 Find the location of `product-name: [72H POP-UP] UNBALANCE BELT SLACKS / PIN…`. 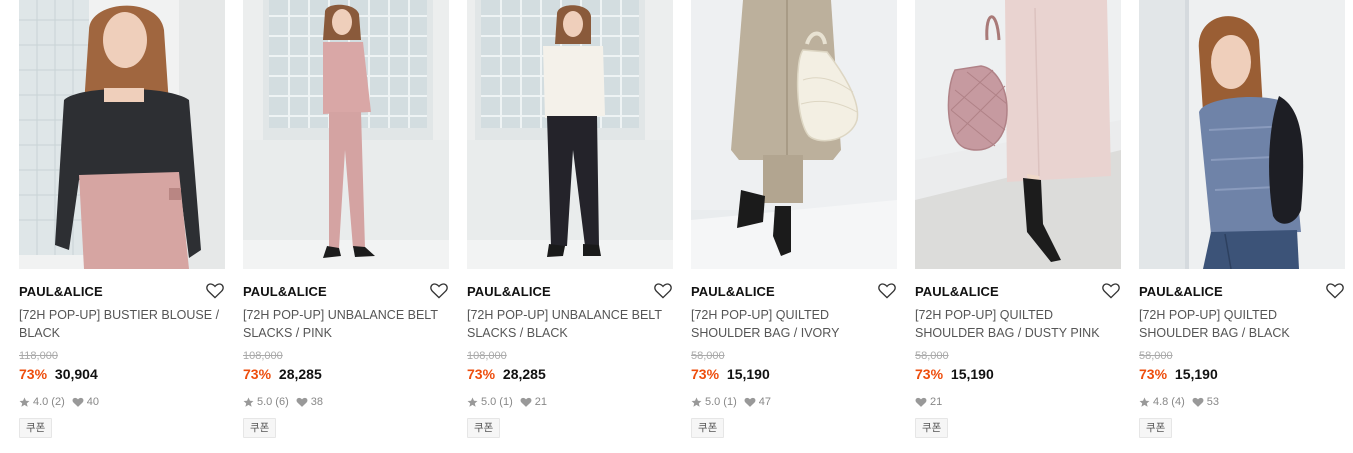

product-name: [72H POP-UP] UNBALANCE BELT SLACKS / PIN… is located at coordinates (346, 324).